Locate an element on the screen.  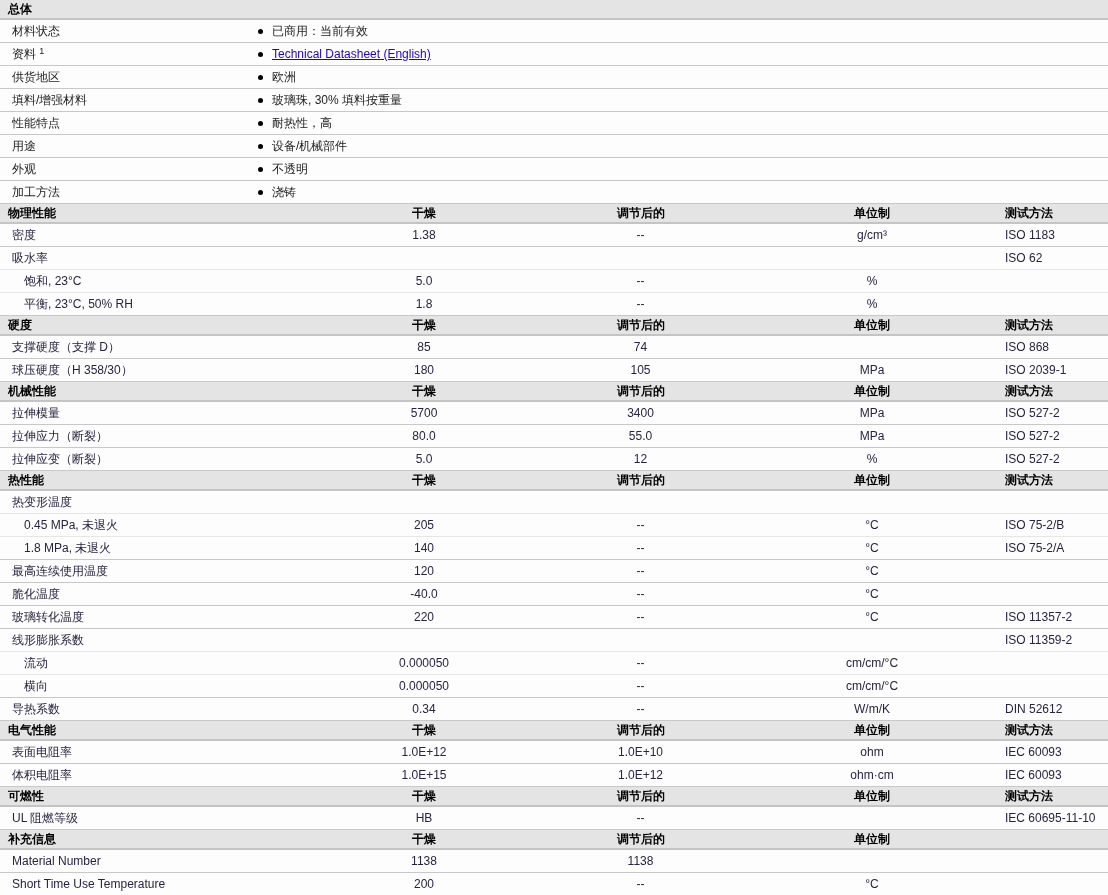
property-label: 饱和, 23°C is located at coordinates (53, 281).